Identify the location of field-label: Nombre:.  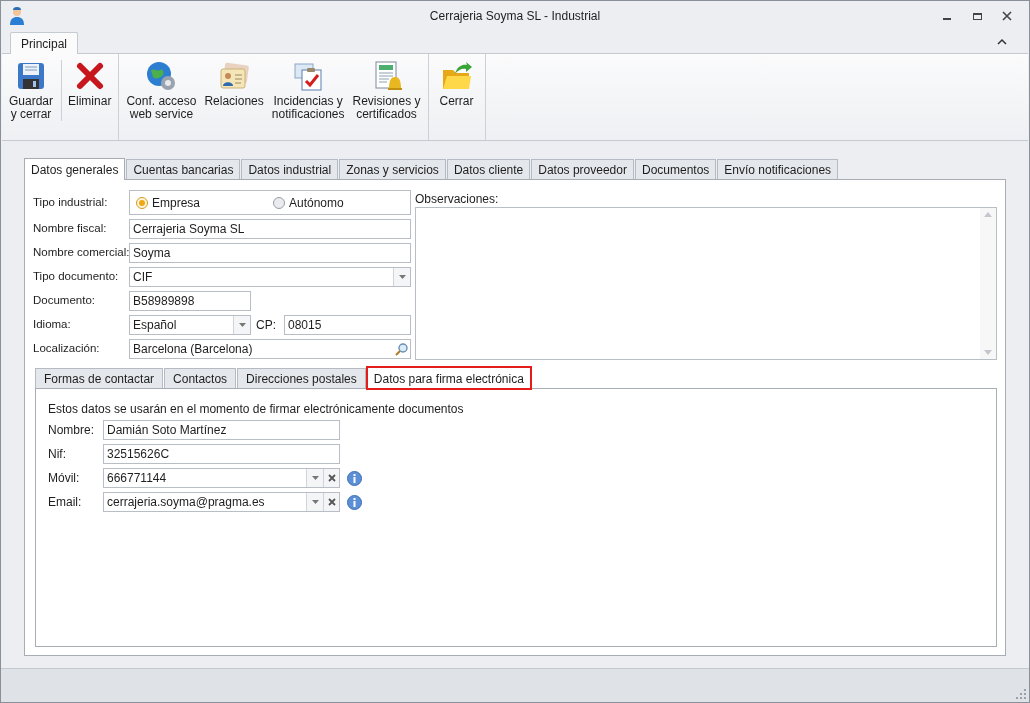
(71, 430).